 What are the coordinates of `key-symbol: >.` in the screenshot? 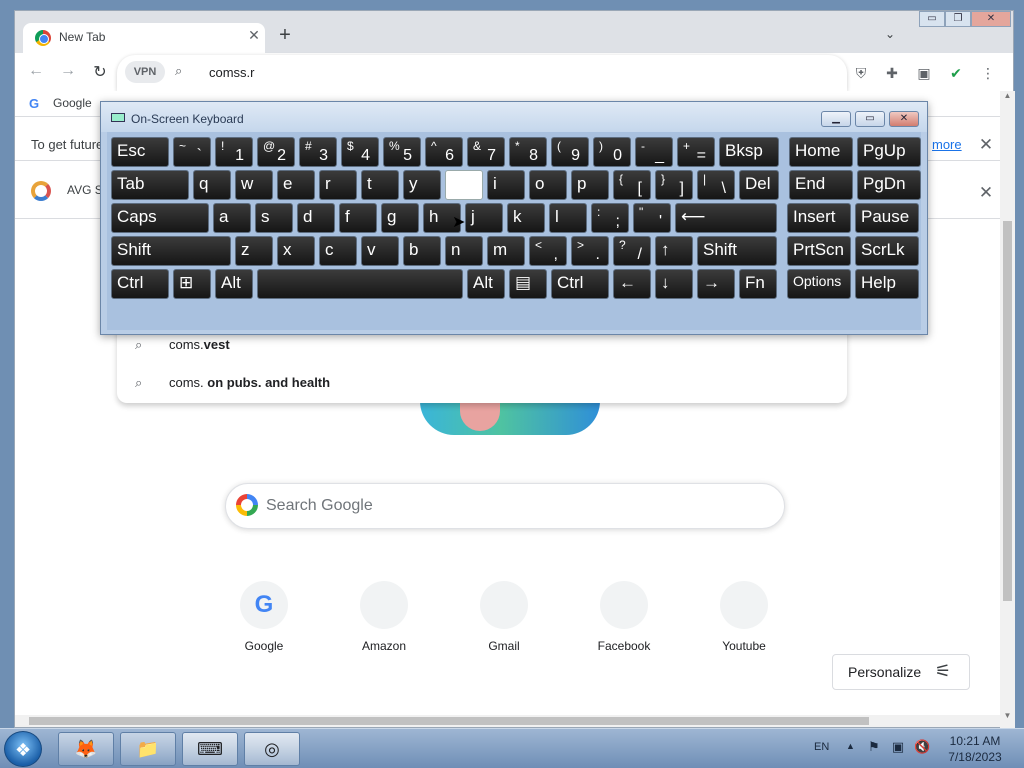 It's located at (590, 251).